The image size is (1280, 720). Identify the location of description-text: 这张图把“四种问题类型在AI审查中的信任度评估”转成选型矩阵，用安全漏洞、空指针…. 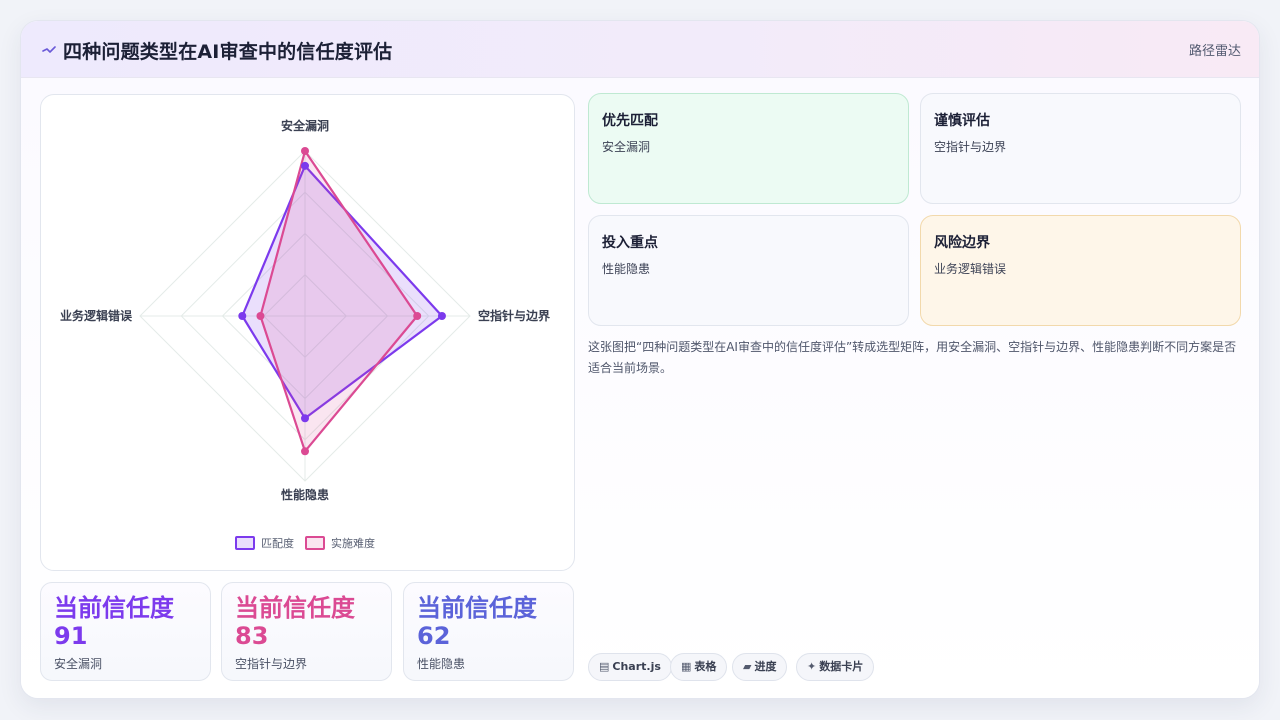
(912, 357).